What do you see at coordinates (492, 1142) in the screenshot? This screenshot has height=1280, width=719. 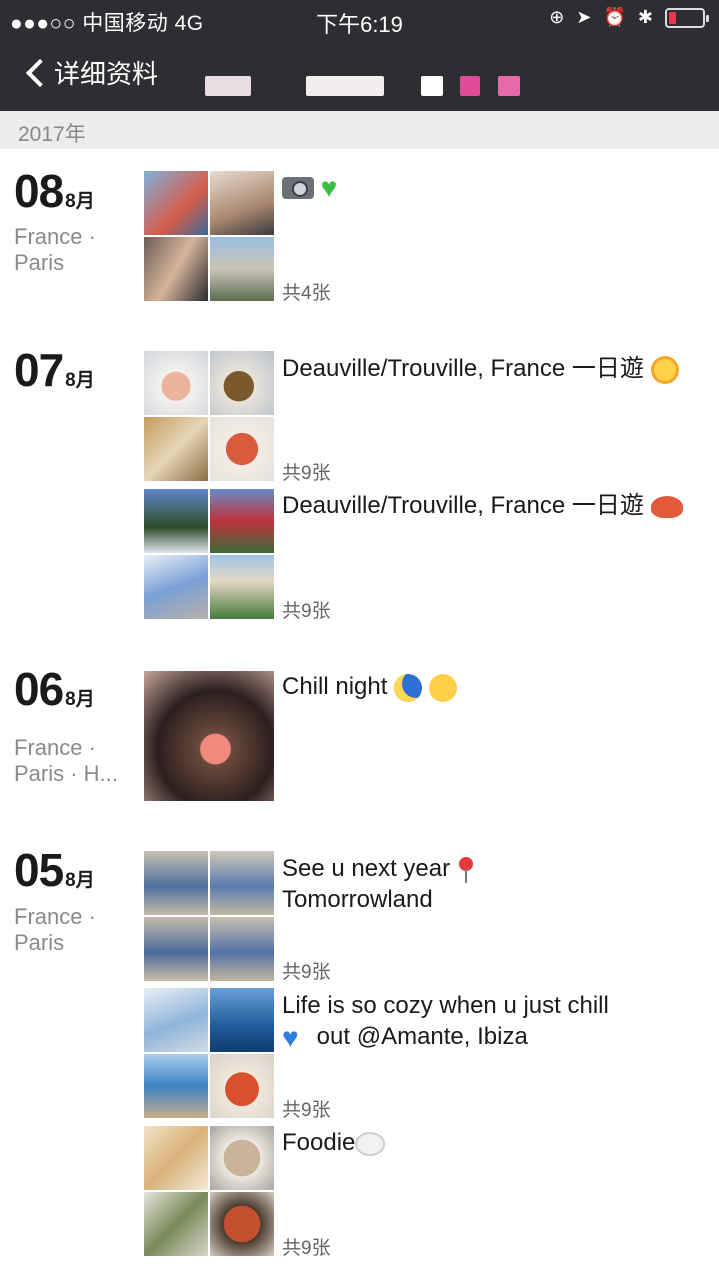 I see `post-caption: Foodie` at bounding box center [492, 1142].